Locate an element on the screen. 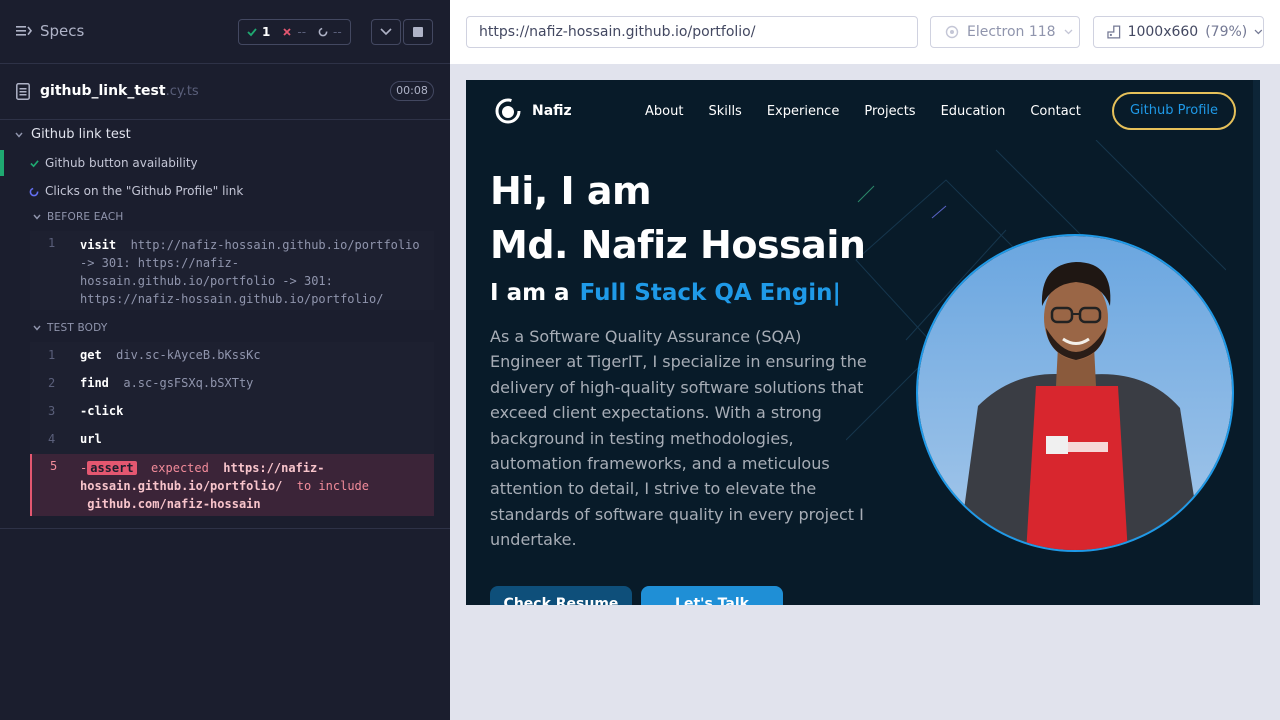  role-prefix: I am a is located at coordinates (530, 293).